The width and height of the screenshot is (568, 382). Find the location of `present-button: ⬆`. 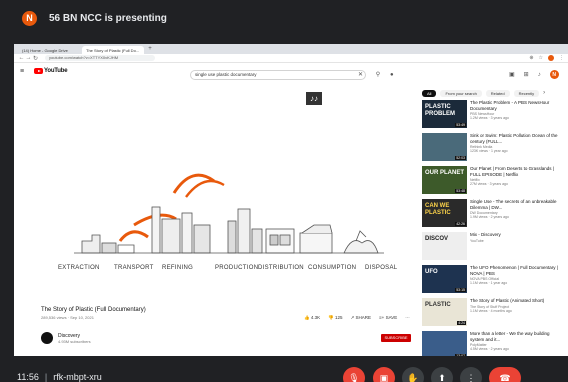

present-button: ⬆ is located at coordinates (442, 374).